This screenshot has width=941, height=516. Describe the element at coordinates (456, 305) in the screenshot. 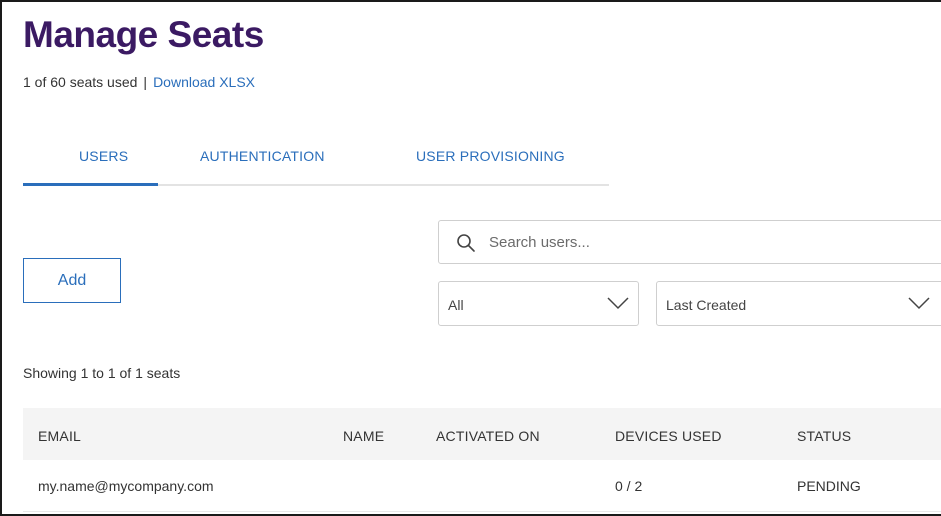

I see `filter-selected-value: All` at that location.